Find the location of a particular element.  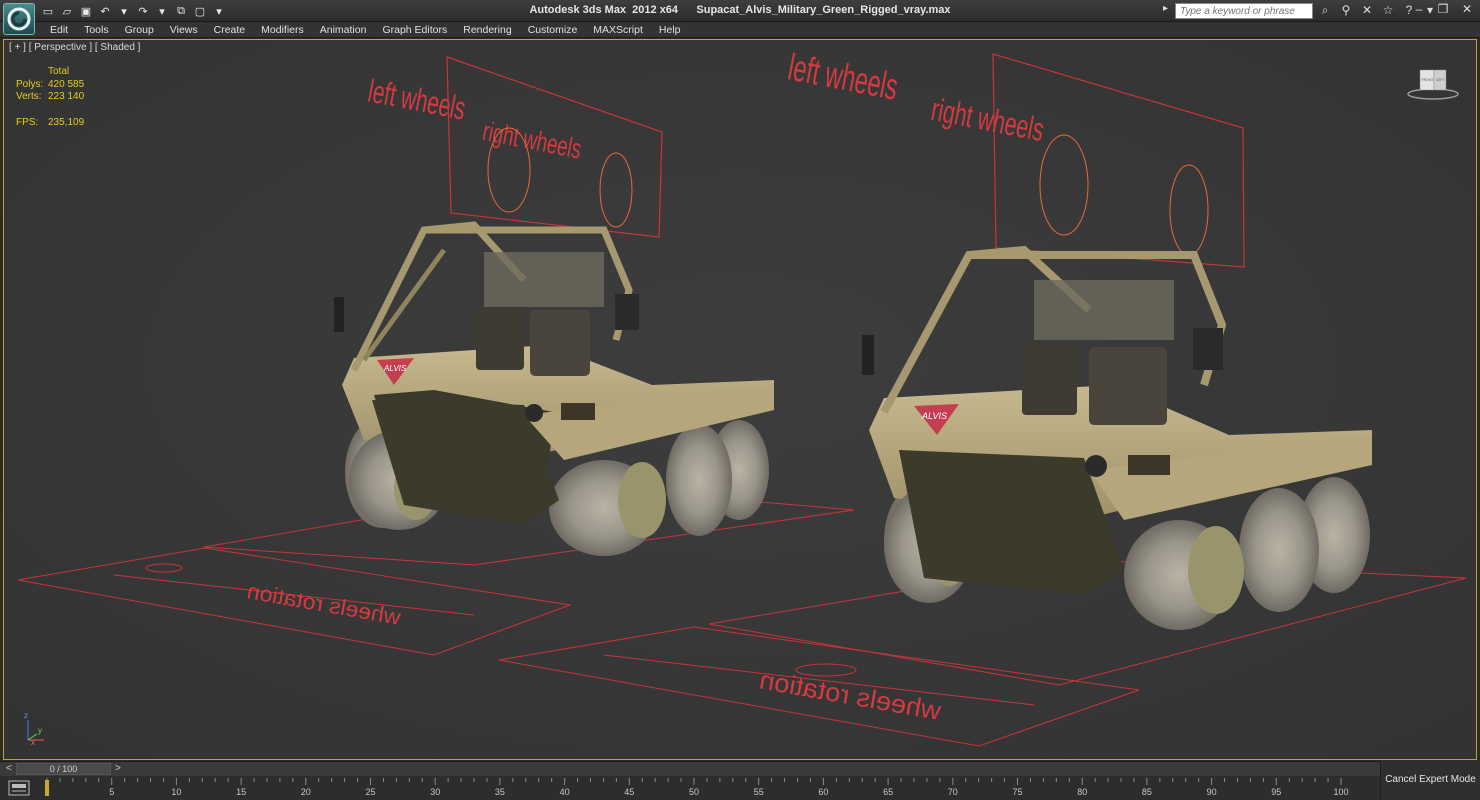

stats-header: Total is located at coordinates (59, 71).